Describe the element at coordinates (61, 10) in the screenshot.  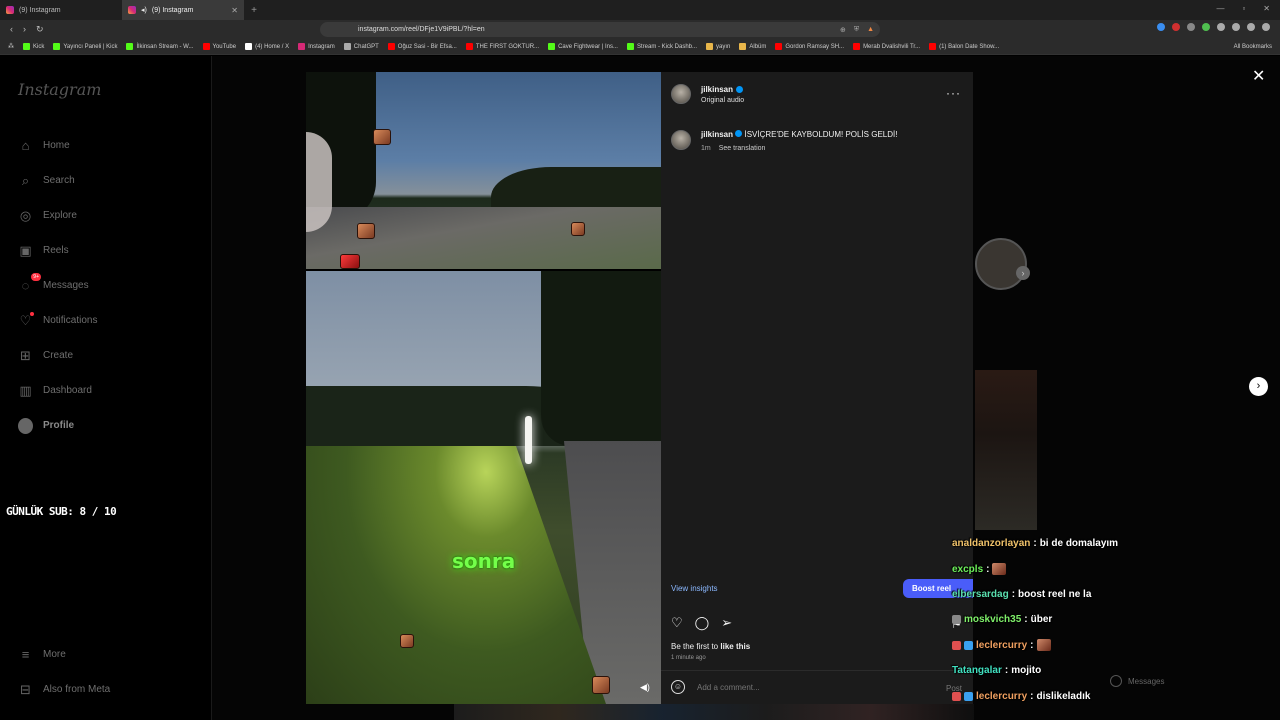
I see `browser-tab: (9) Instagram` at that location.